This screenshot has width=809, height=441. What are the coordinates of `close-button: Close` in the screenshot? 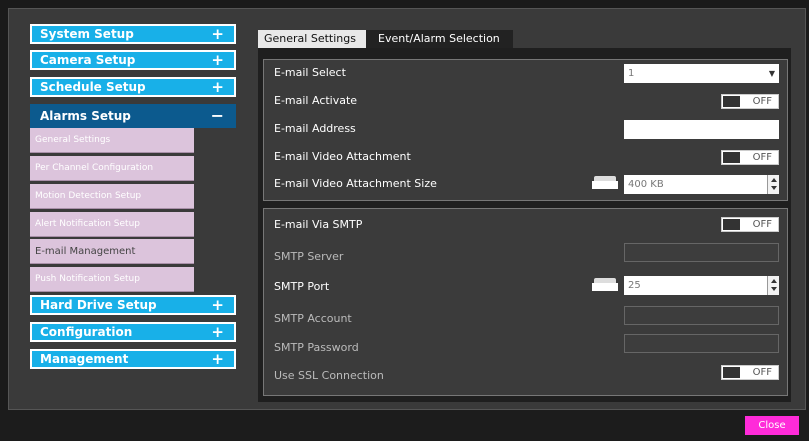 It's located at (772, 425).